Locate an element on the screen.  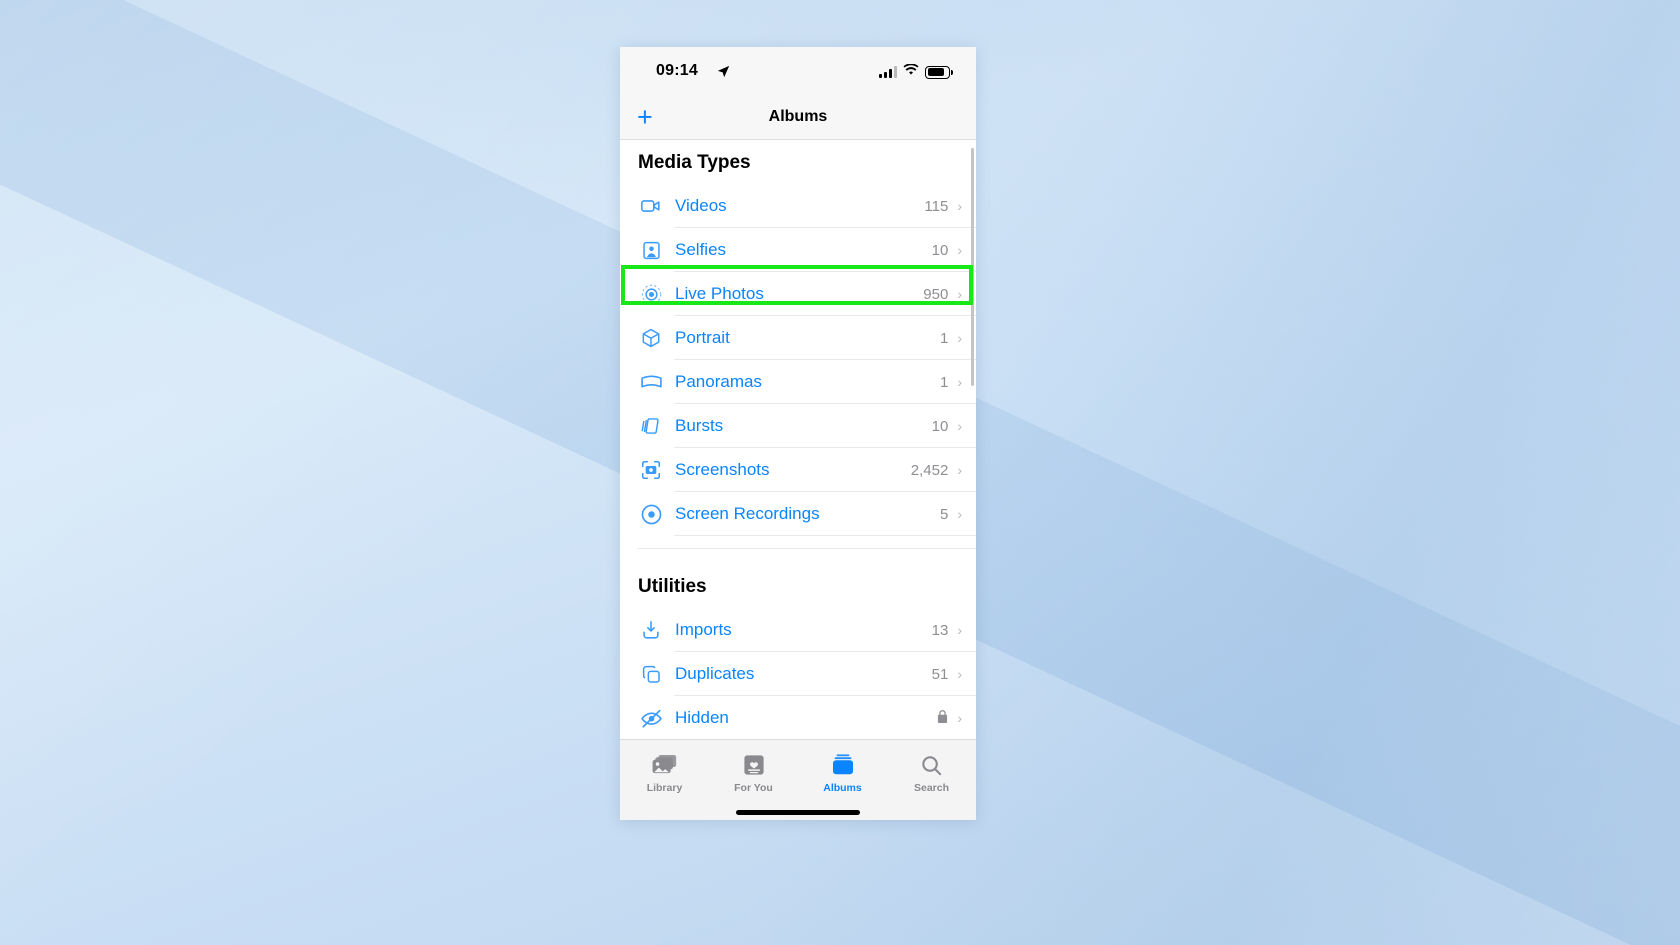
list-item-count: 2,452 is located at coordinates (929, 470).